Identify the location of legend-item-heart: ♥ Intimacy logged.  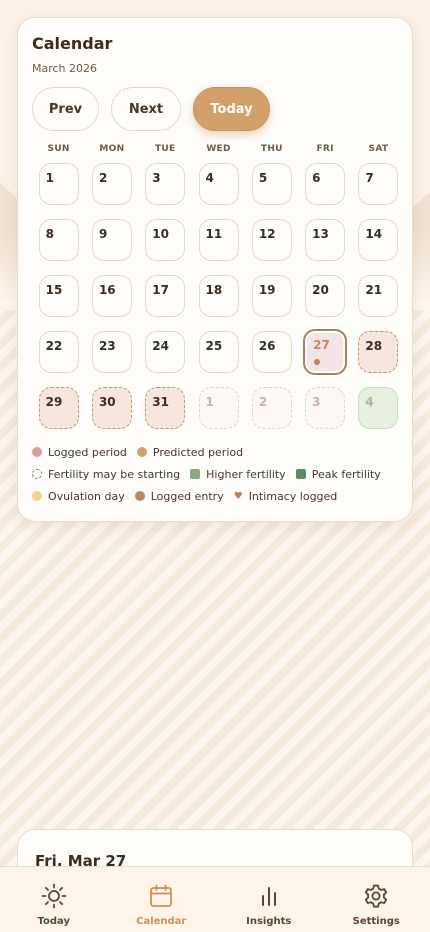
(286, 496).